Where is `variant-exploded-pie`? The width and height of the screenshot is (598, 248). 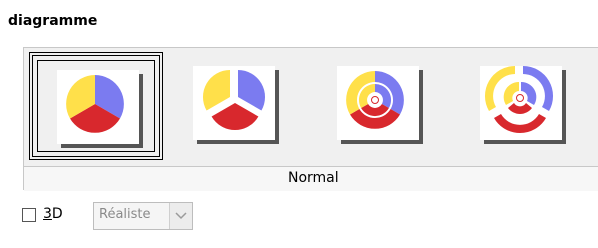
variant-exploded-pie is located at coordinates (236, 106).